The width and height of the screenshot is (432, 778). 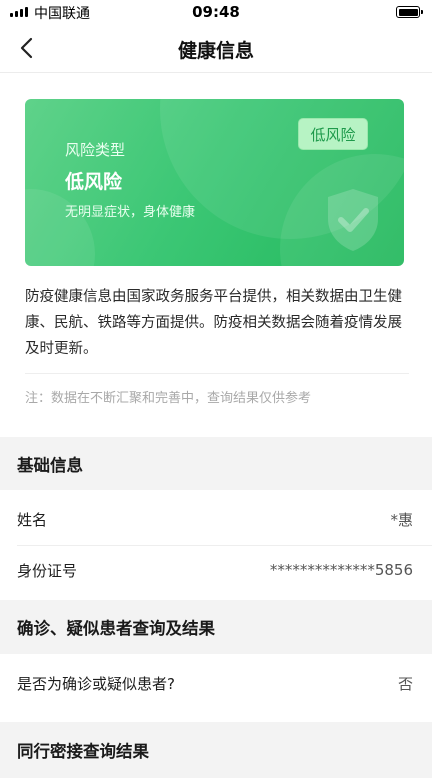 I want to click on row-value: 否, so click(x=405, y=683).